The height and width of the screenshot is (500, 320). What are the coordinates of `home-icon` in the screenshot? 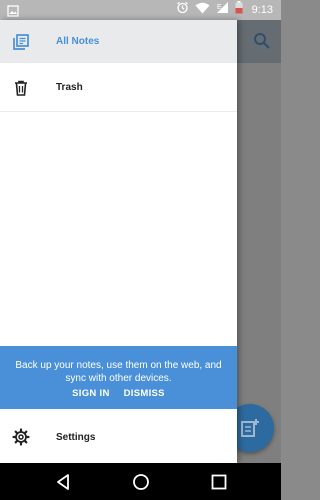 It's located at (141, 482).